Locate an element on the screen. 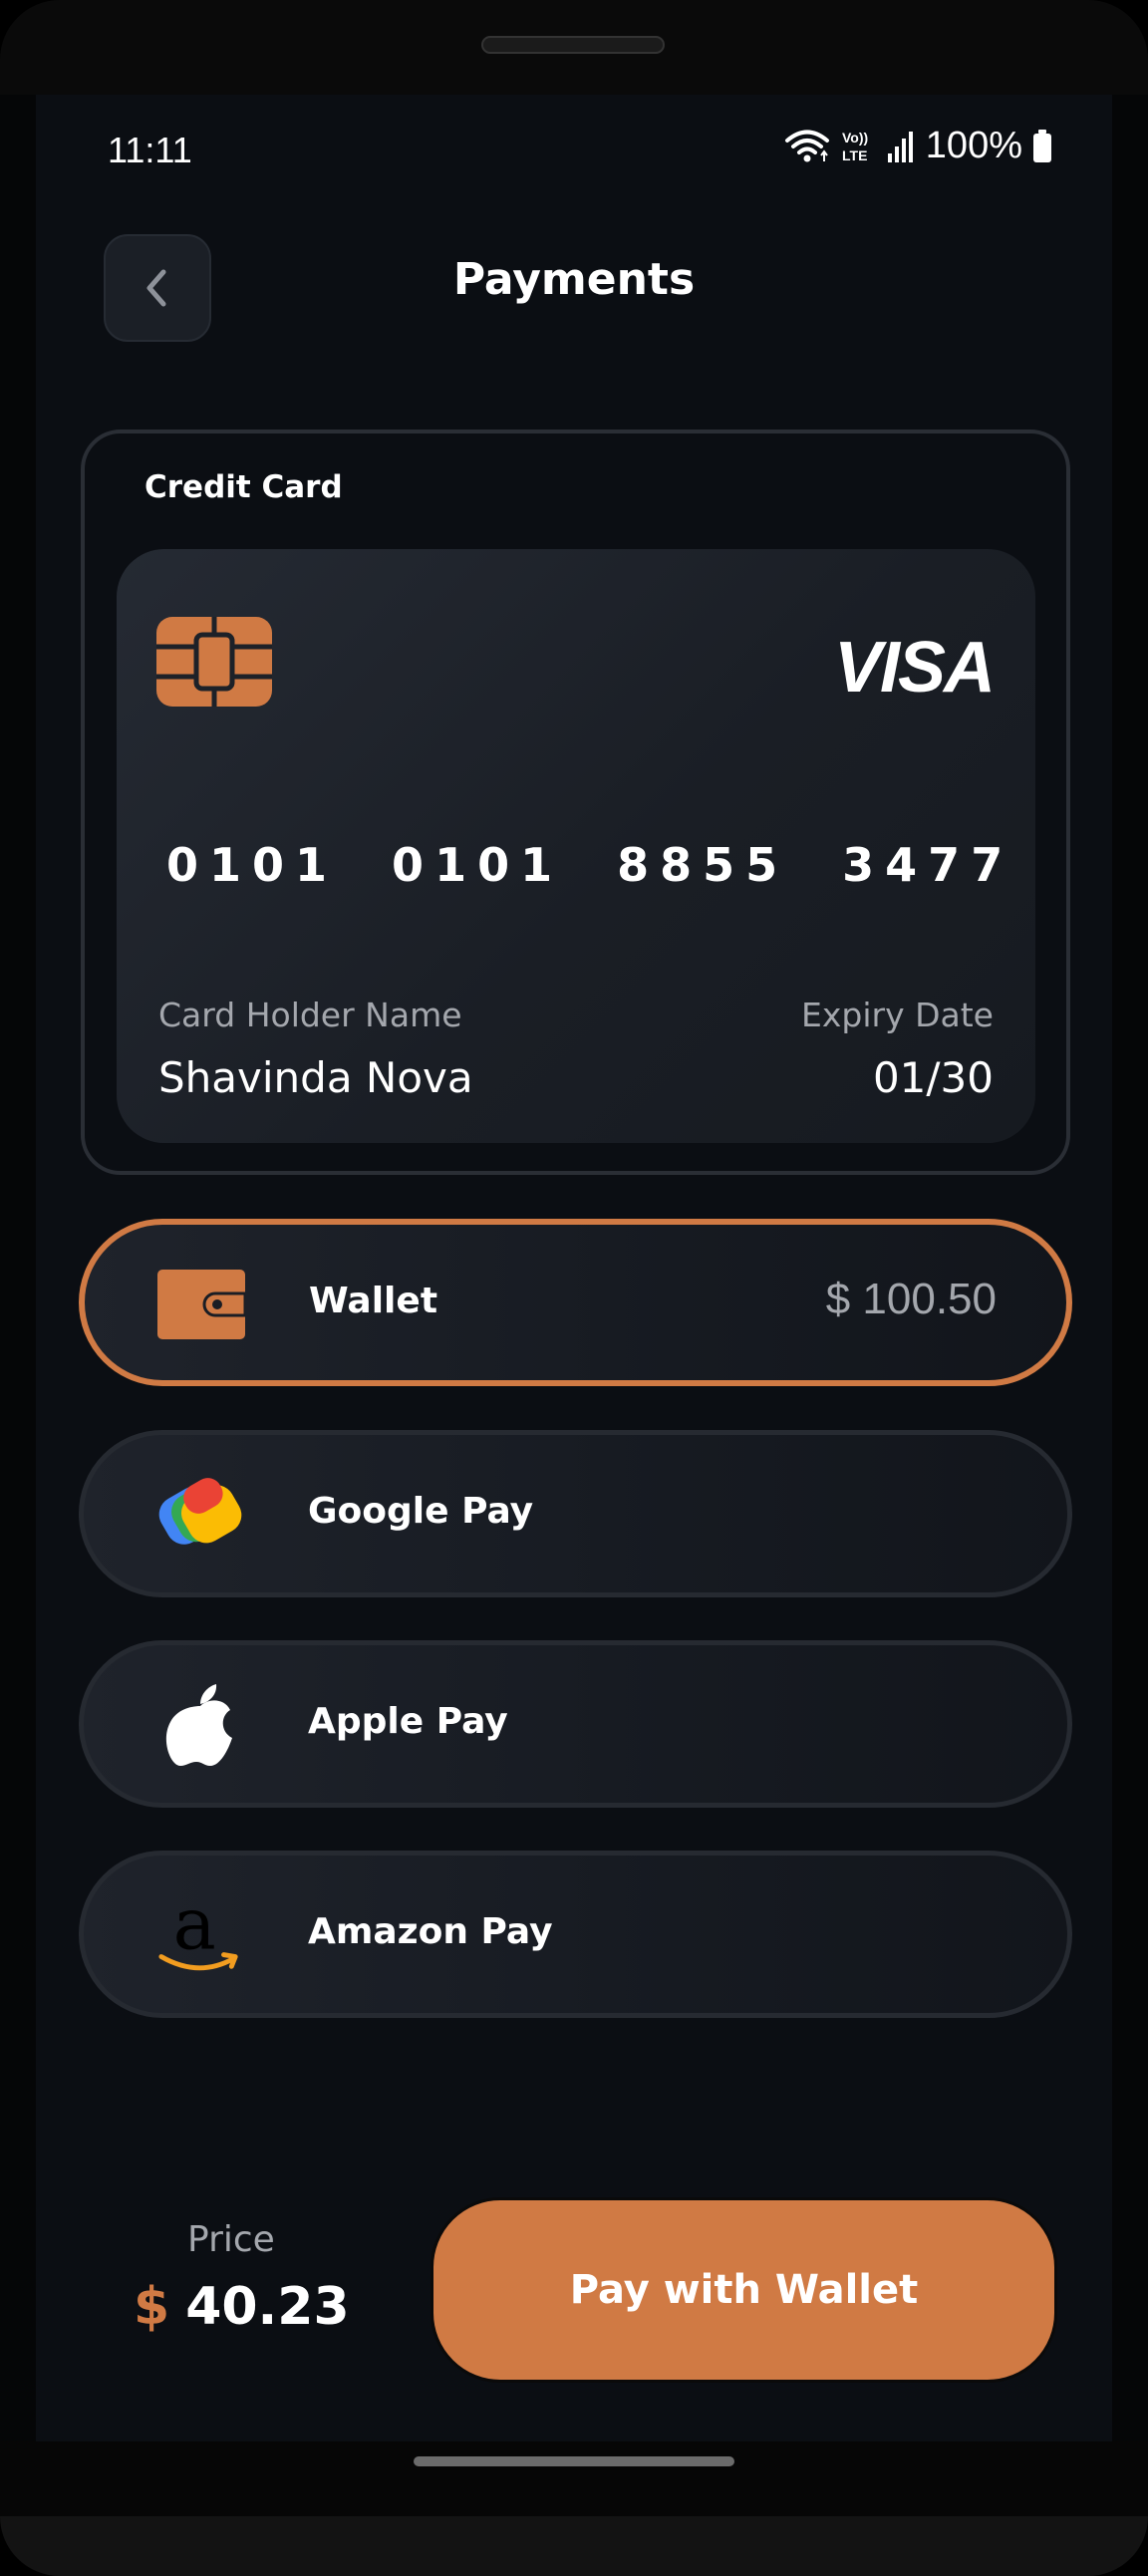 The height and width of the screenshot is (2576, 1148). phone-top-bezel is located at coordinates (574, 47).